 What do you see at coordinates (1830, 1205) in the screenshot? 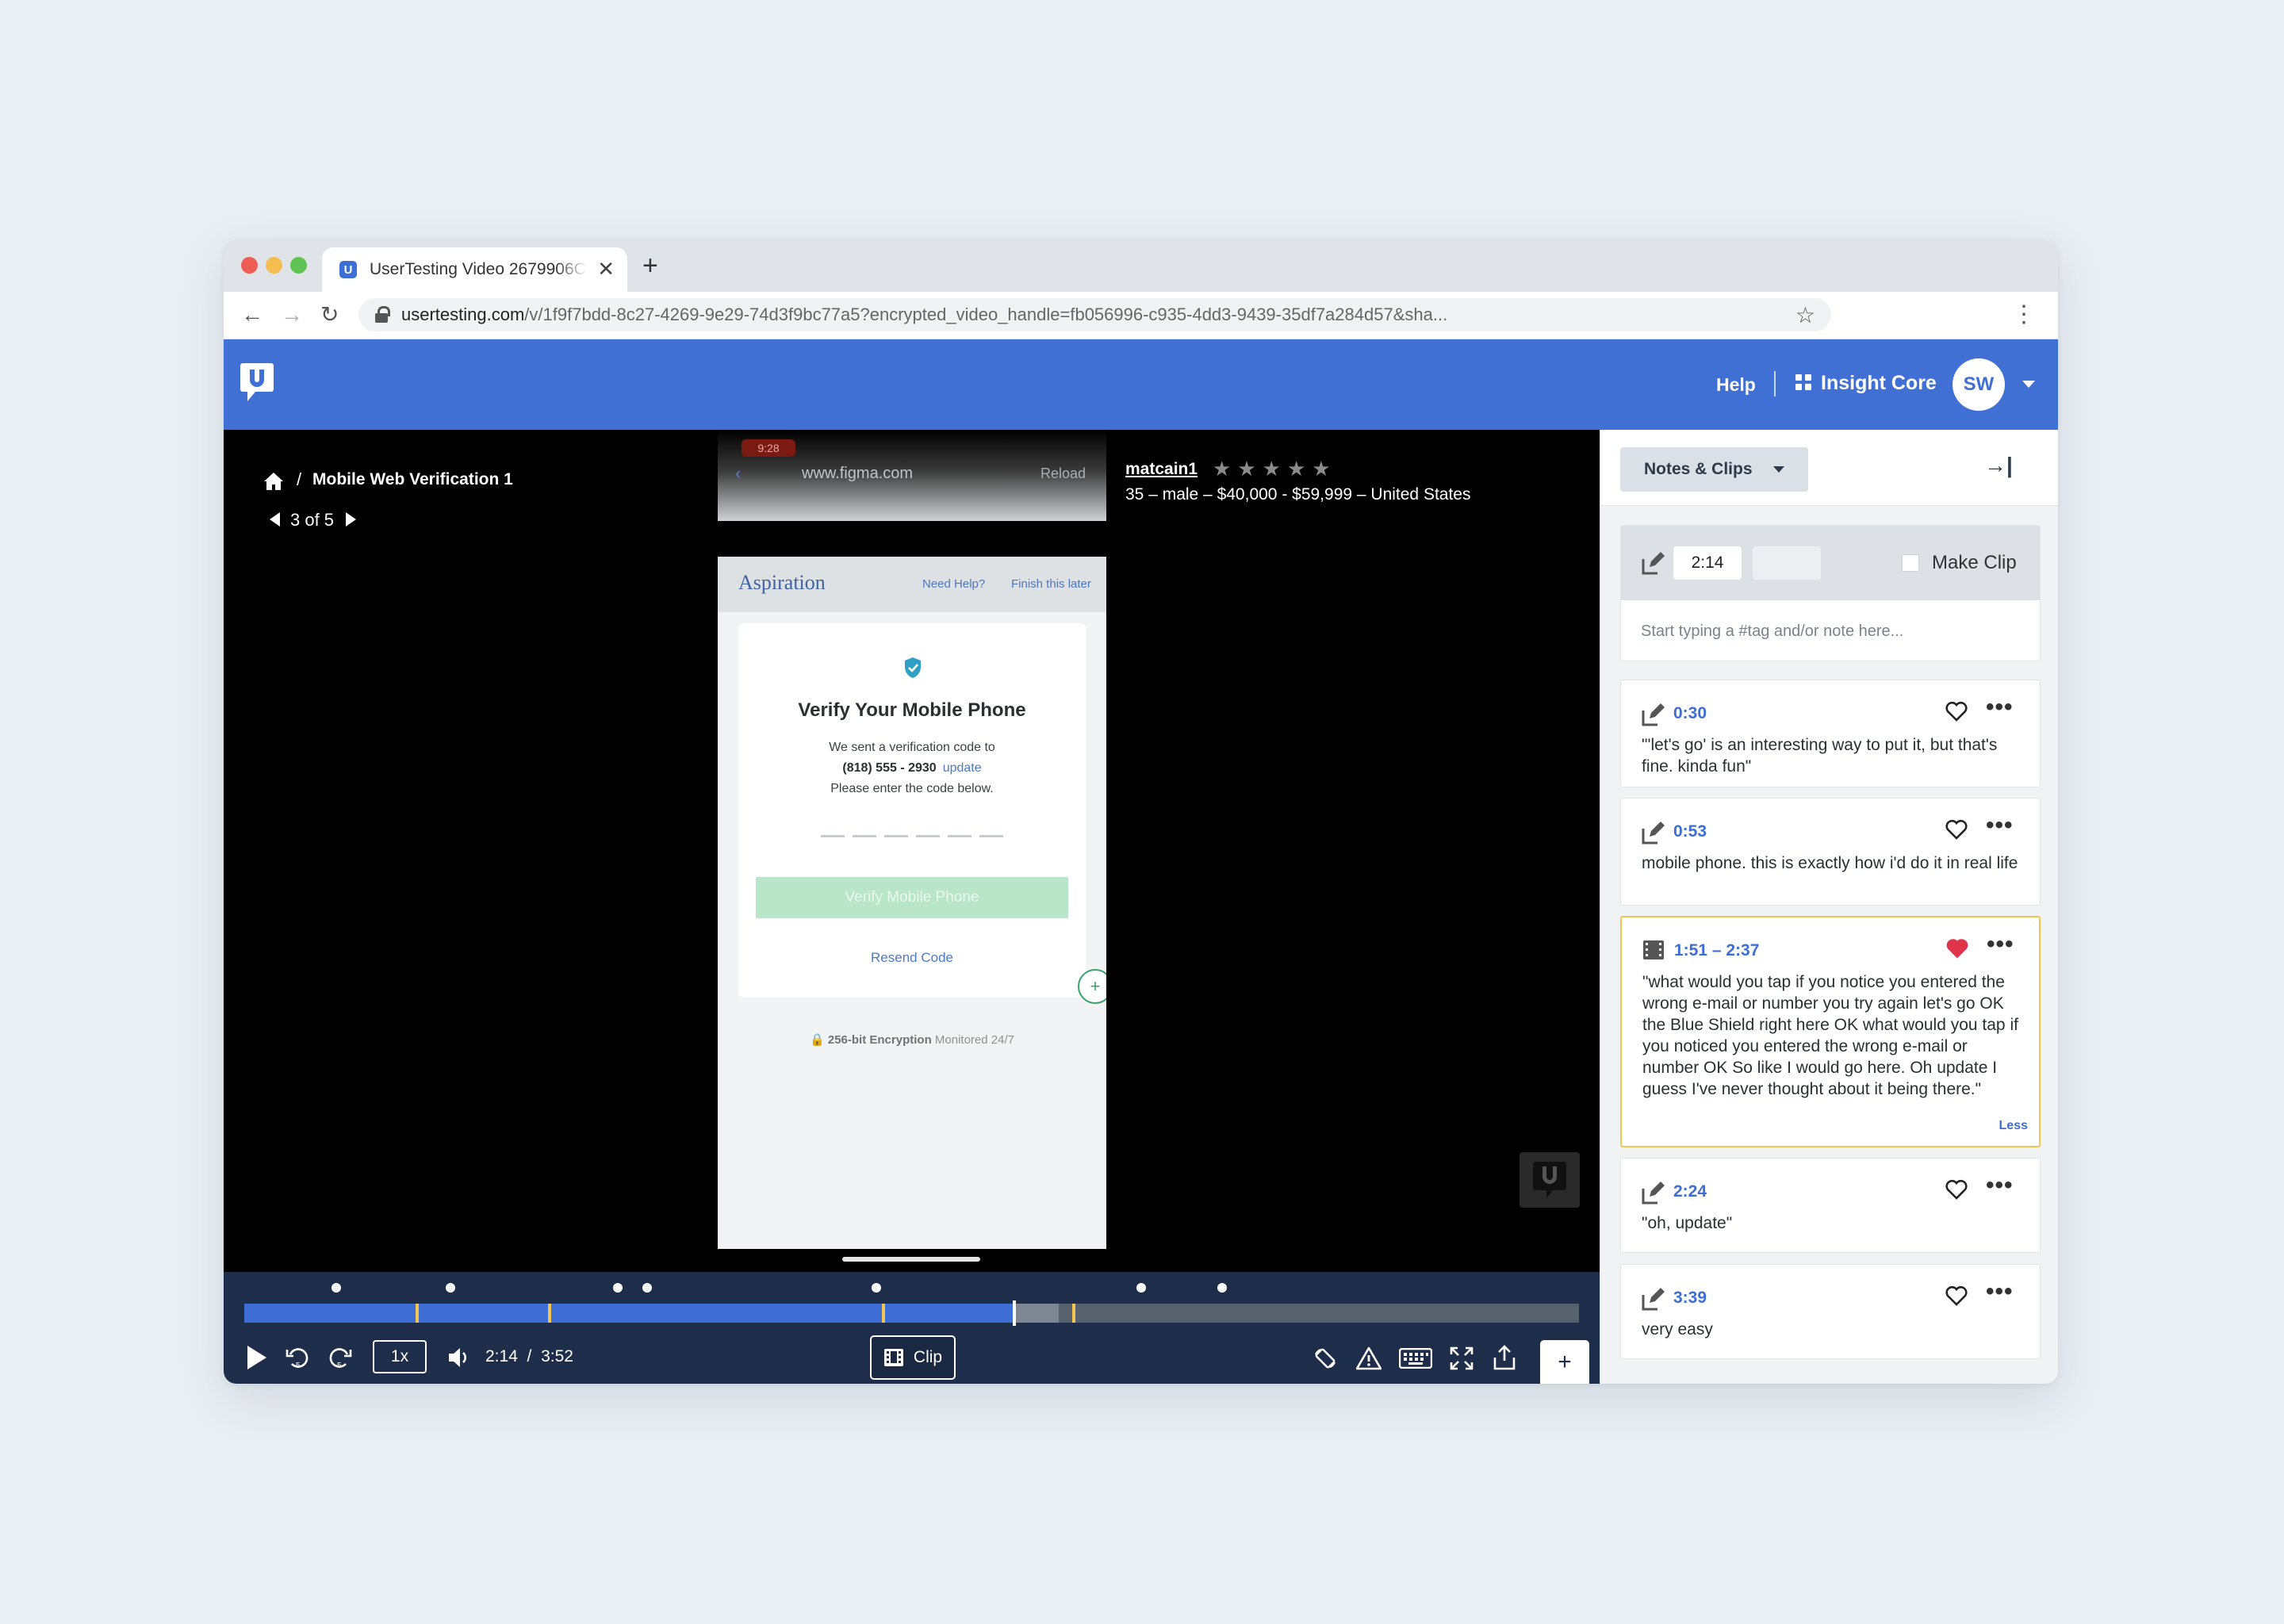
I see `note-card: 2:24 ••• "oh, update"` at bounding box center [1830, 1205].